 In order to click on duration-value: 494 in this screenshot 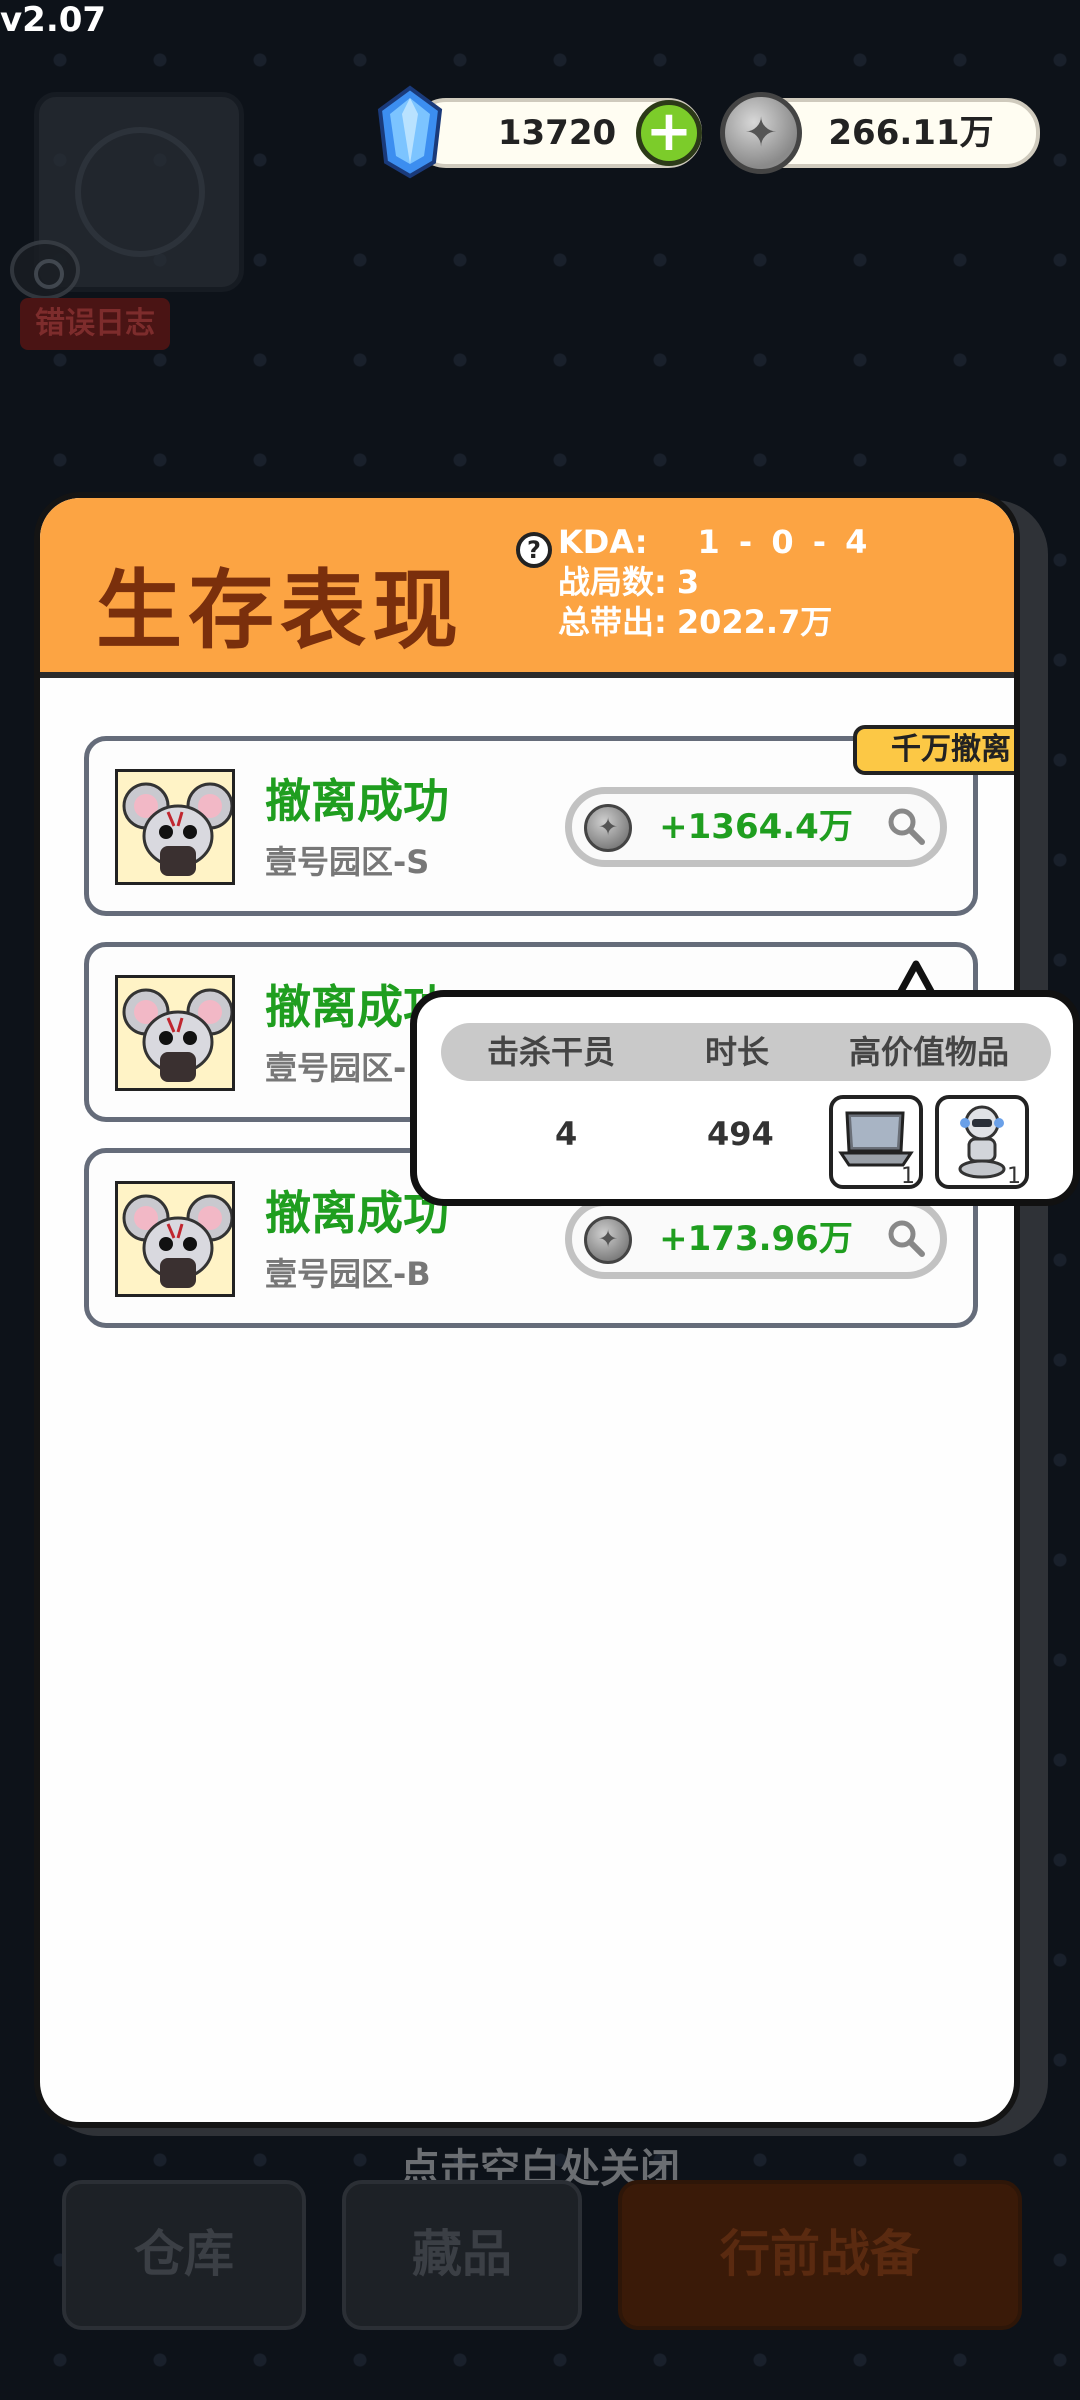, I will do `click(740, 1134)`.